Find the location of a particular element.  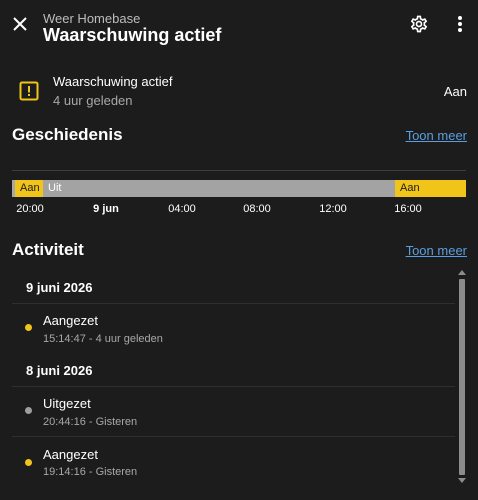

scroll-down-arrow-icon is located at coordinates (462, 480).